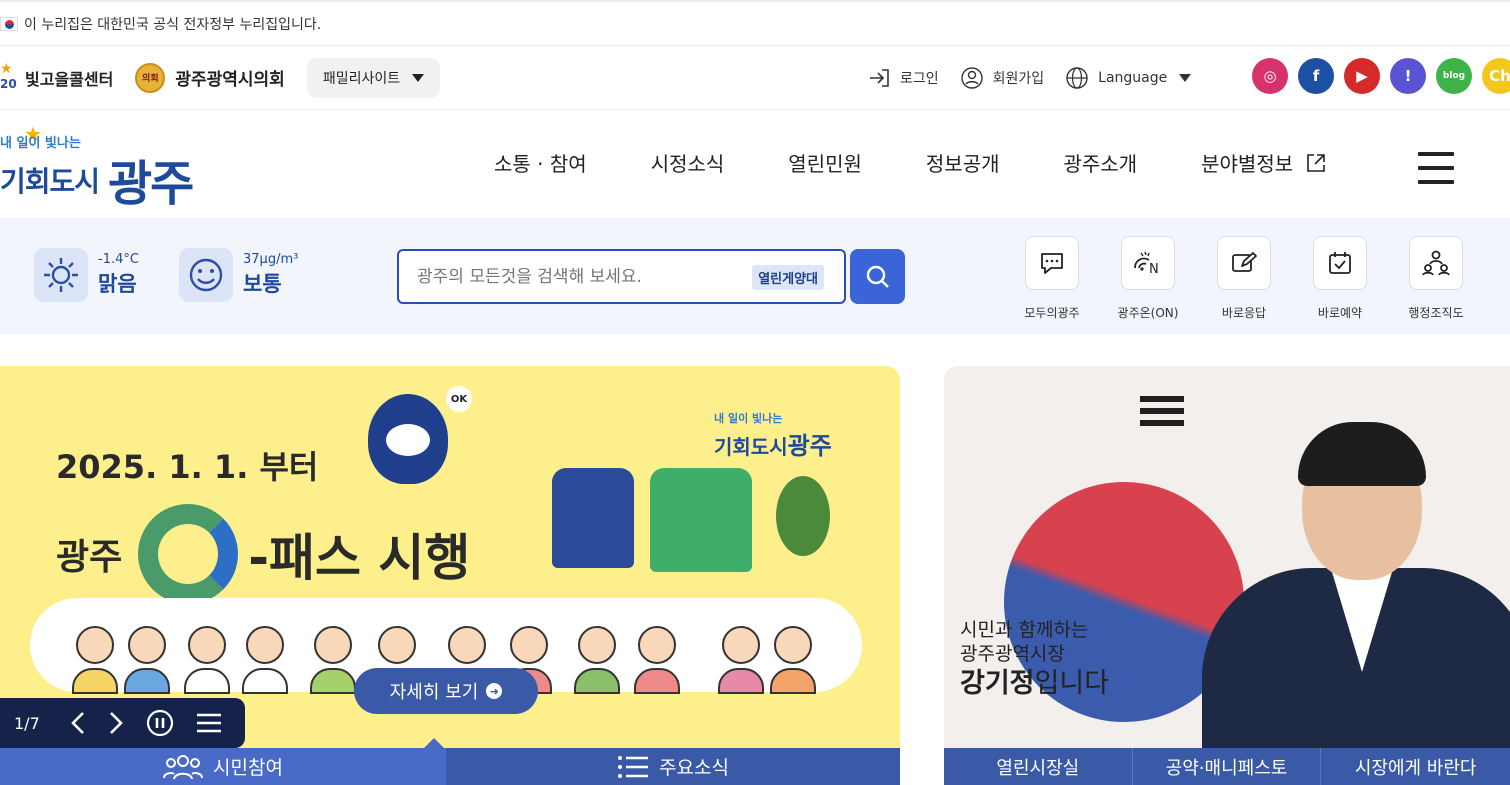 The image size is (1510, 785). I want to click on org-chart-icon, so click(1436, 263).